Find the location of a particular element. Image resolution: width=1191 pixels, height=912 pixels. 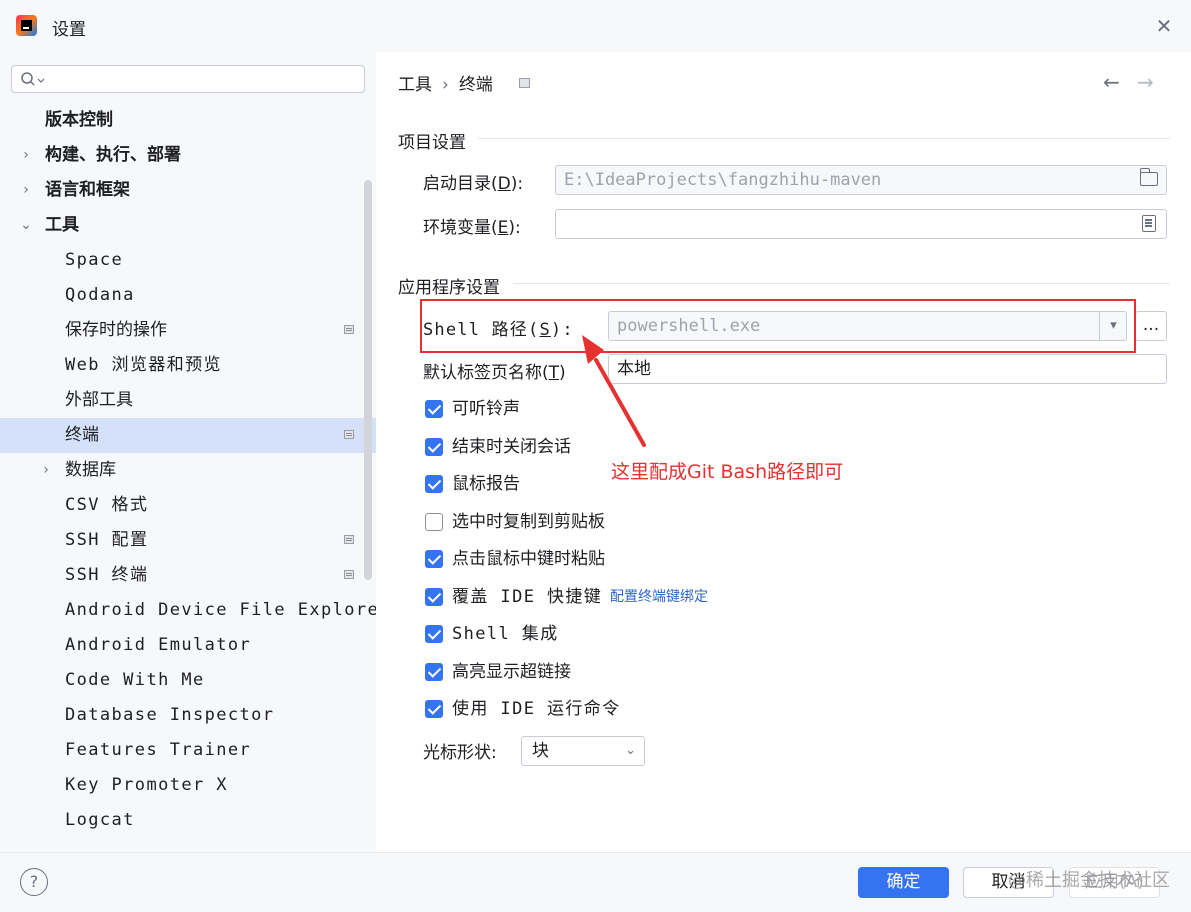

footer-divider is located at coordinates (595, 852).